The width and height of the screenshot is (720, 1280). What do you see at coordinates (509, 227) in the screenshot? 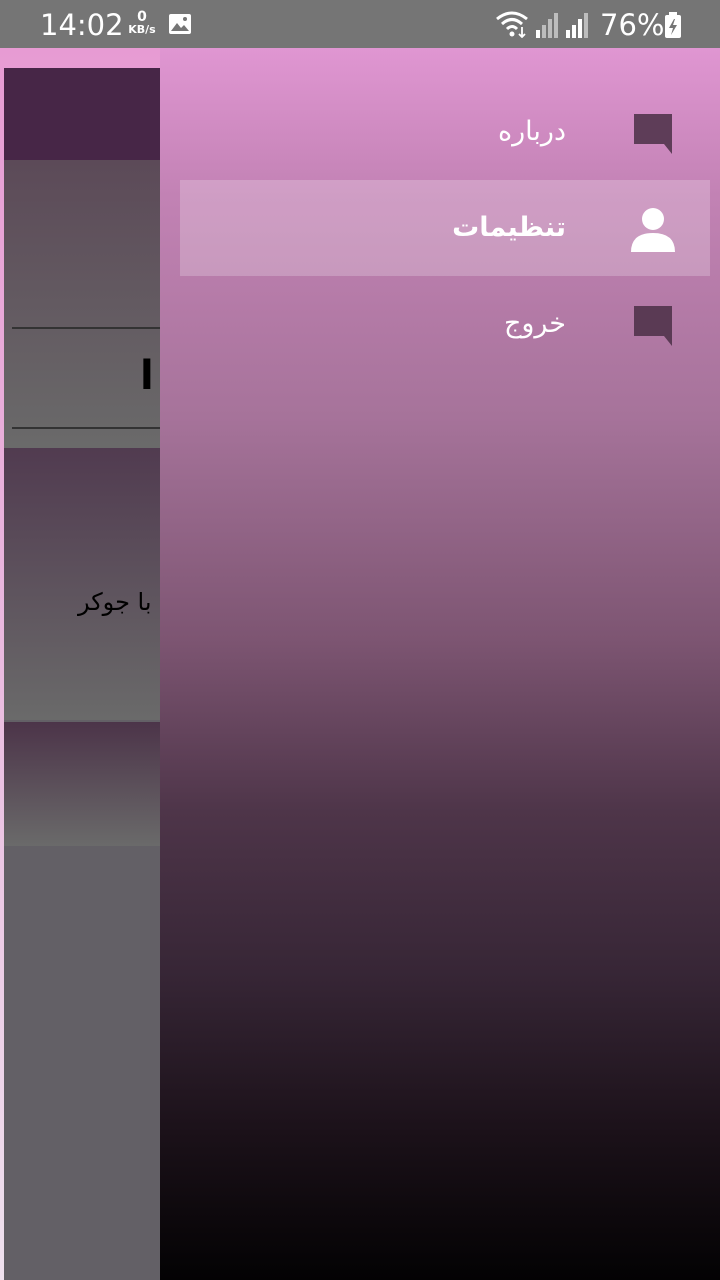
I see `drawer-item-label: تنظیمات` at bounding box center [509, 227].